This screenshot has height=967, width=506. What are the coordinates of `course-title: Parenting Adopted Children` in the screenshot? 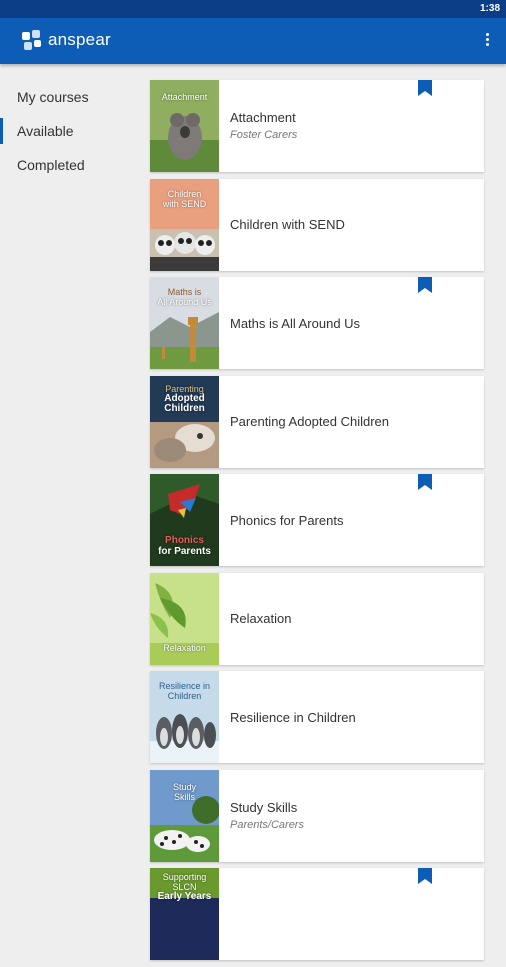 It's located at (310, 421).